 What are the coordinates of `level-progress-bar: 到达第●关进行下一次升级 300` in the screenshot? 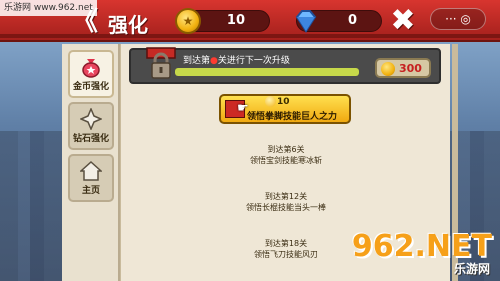 It's located at (285, 65).